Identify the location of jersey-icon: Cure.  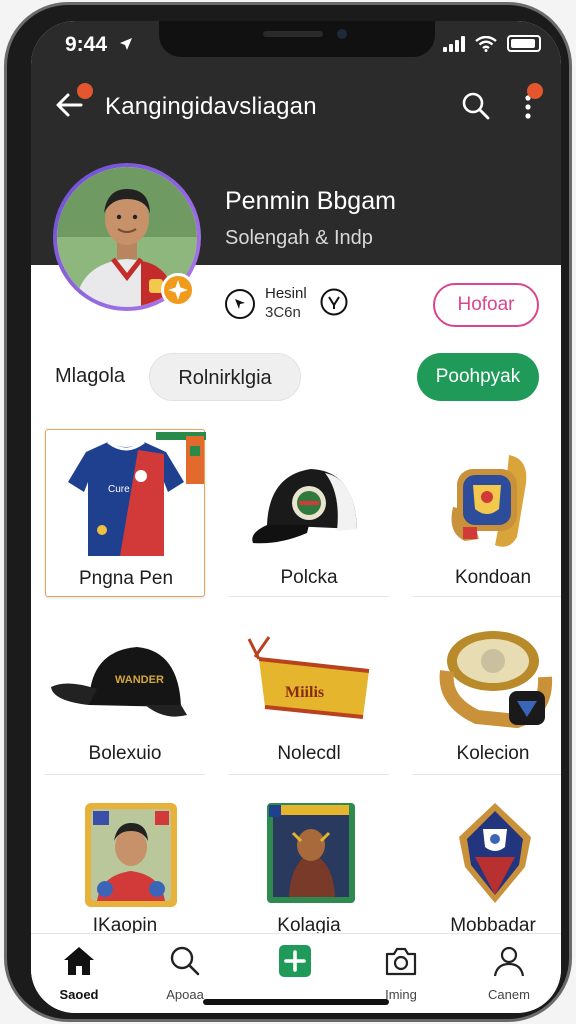
(137, 494).